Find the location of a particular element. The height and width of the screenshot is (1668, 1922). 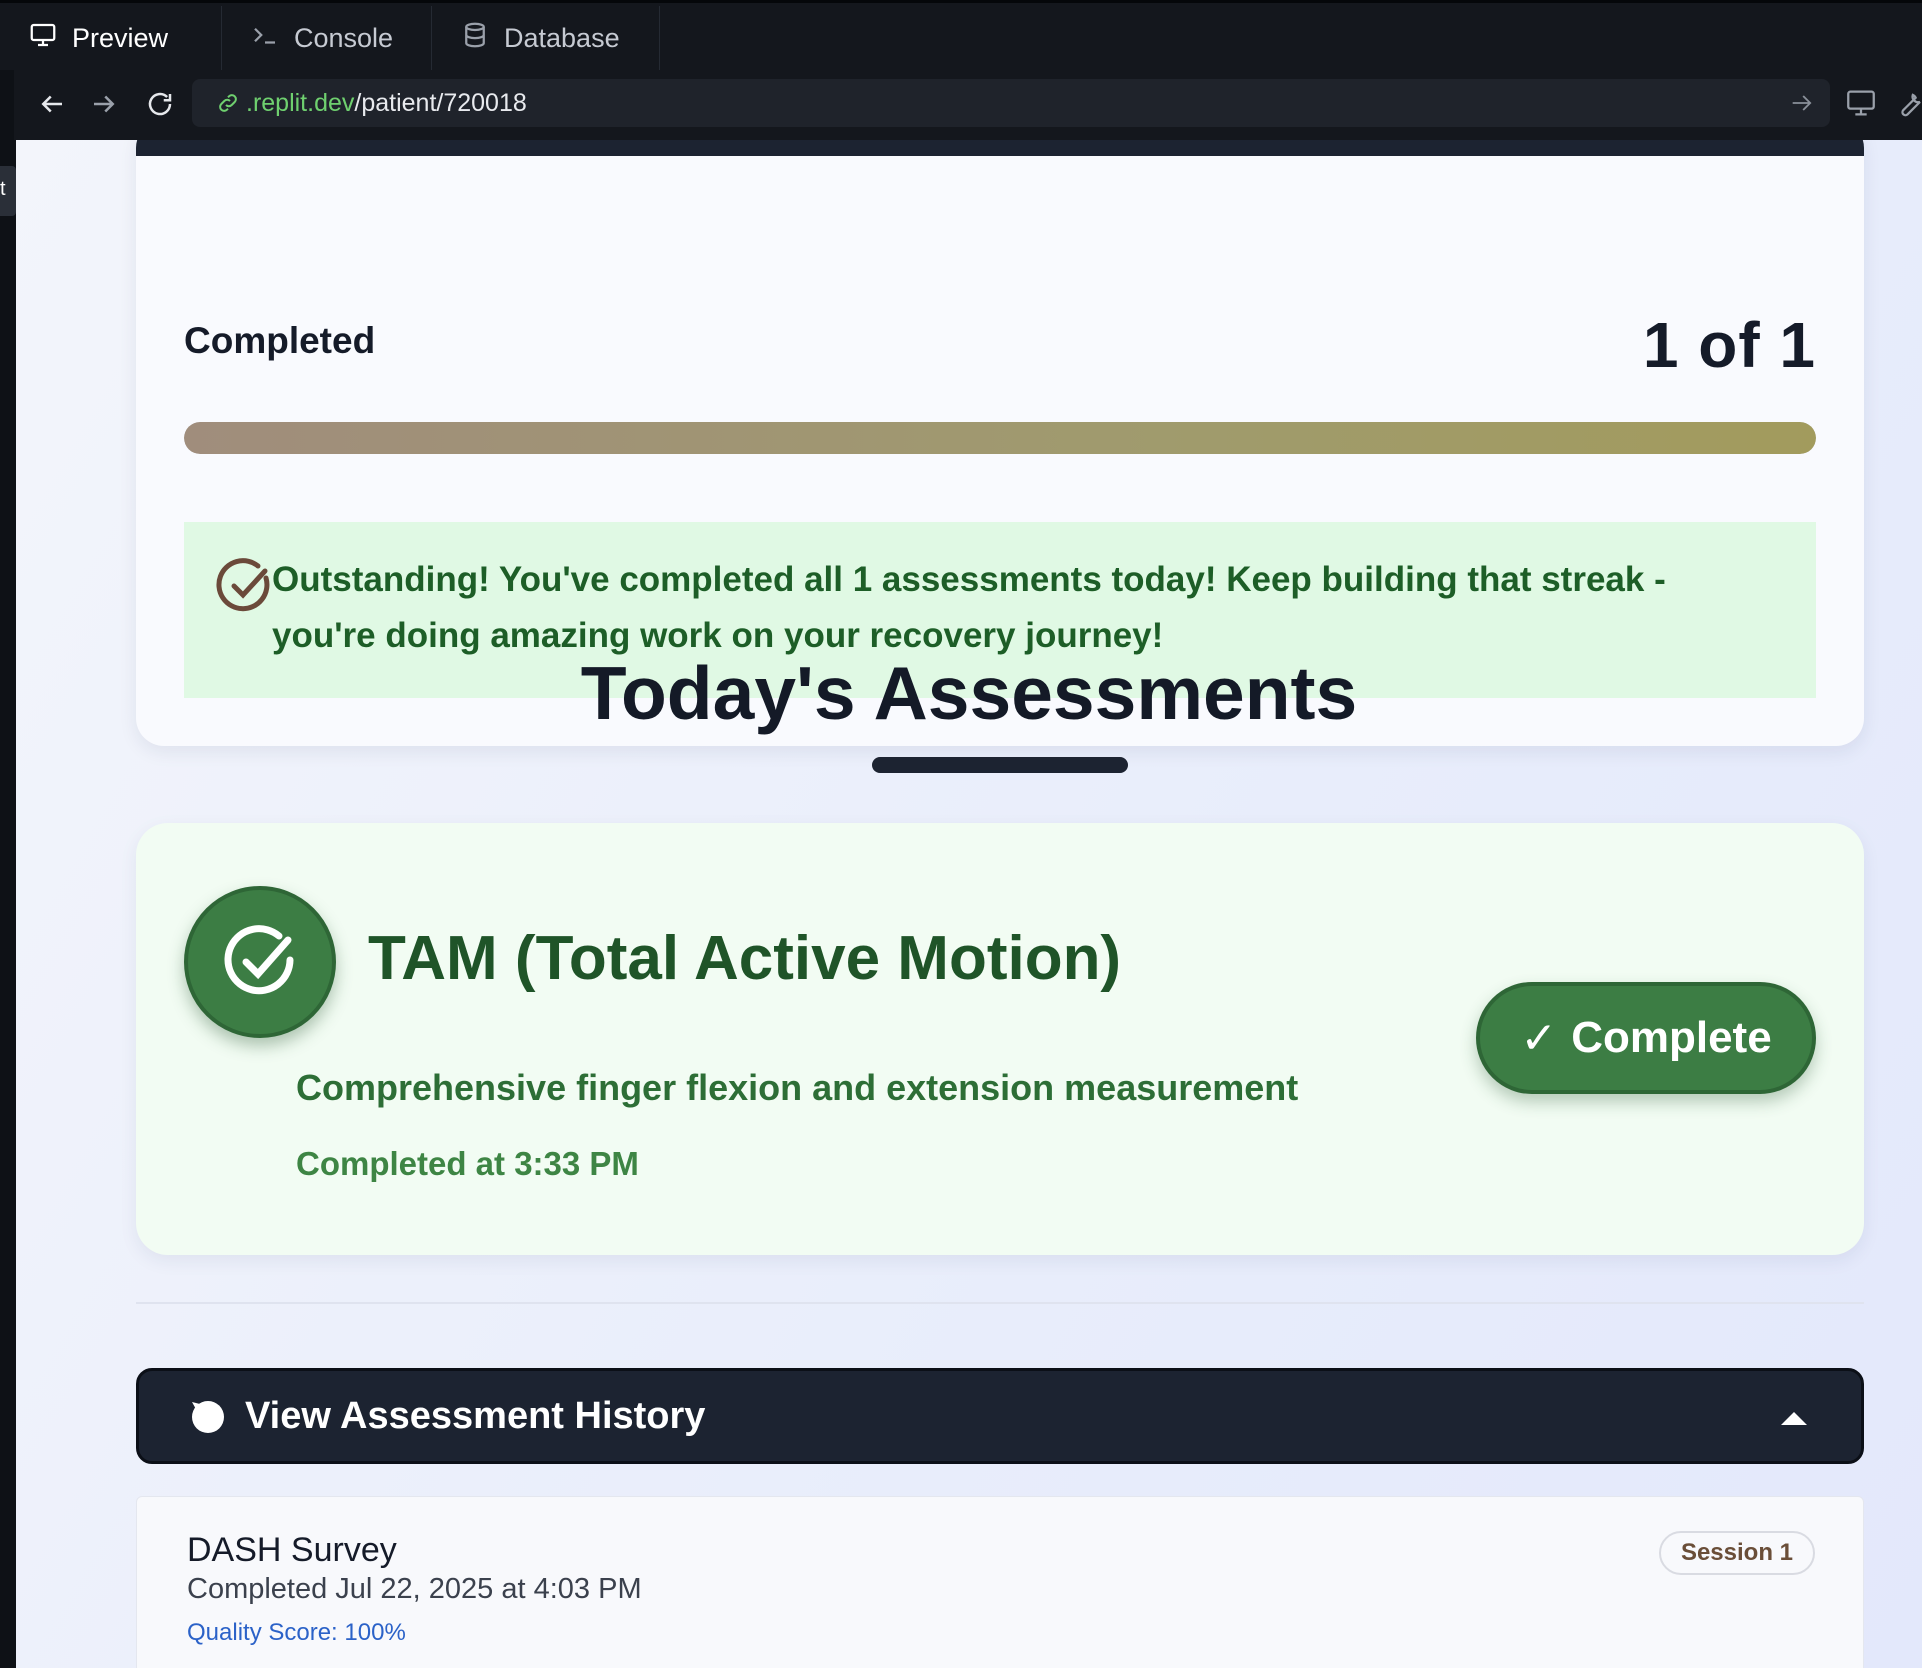

chevron-up-icon is located at coordinates (1794, 1418).